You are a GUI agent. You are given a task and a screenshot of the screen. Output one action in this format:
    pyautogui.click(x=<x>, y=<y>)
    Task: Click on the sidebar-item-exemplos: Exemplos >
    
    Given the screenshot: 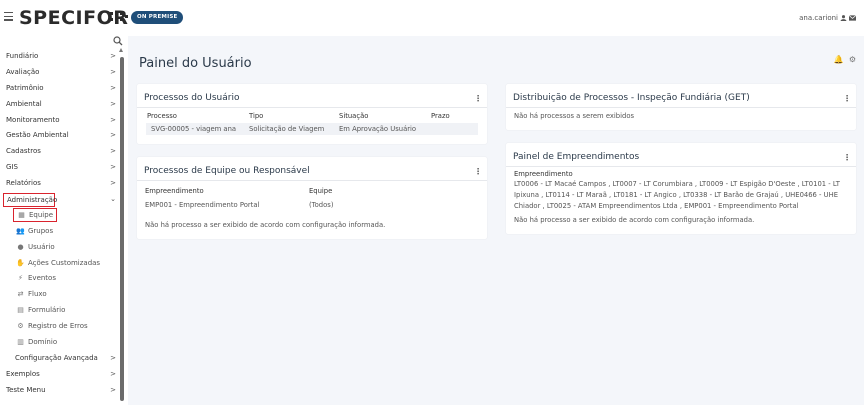 What is the action you would take?
    pyautogui.click(x=59, y=375)
    